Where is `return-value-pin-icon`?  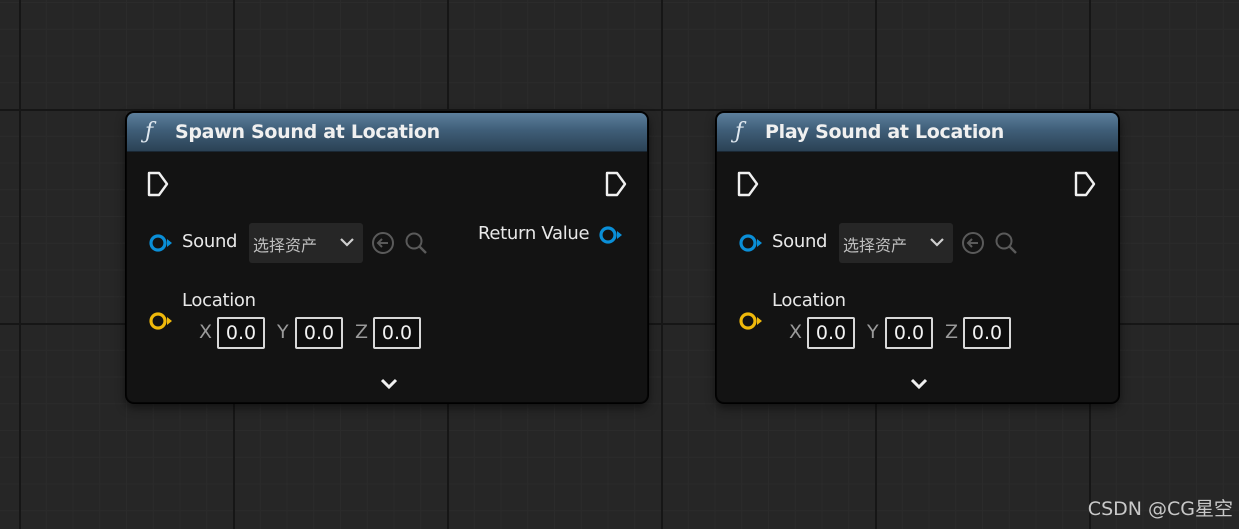
return-value-pin-icon is located at coordinates (611, 235).